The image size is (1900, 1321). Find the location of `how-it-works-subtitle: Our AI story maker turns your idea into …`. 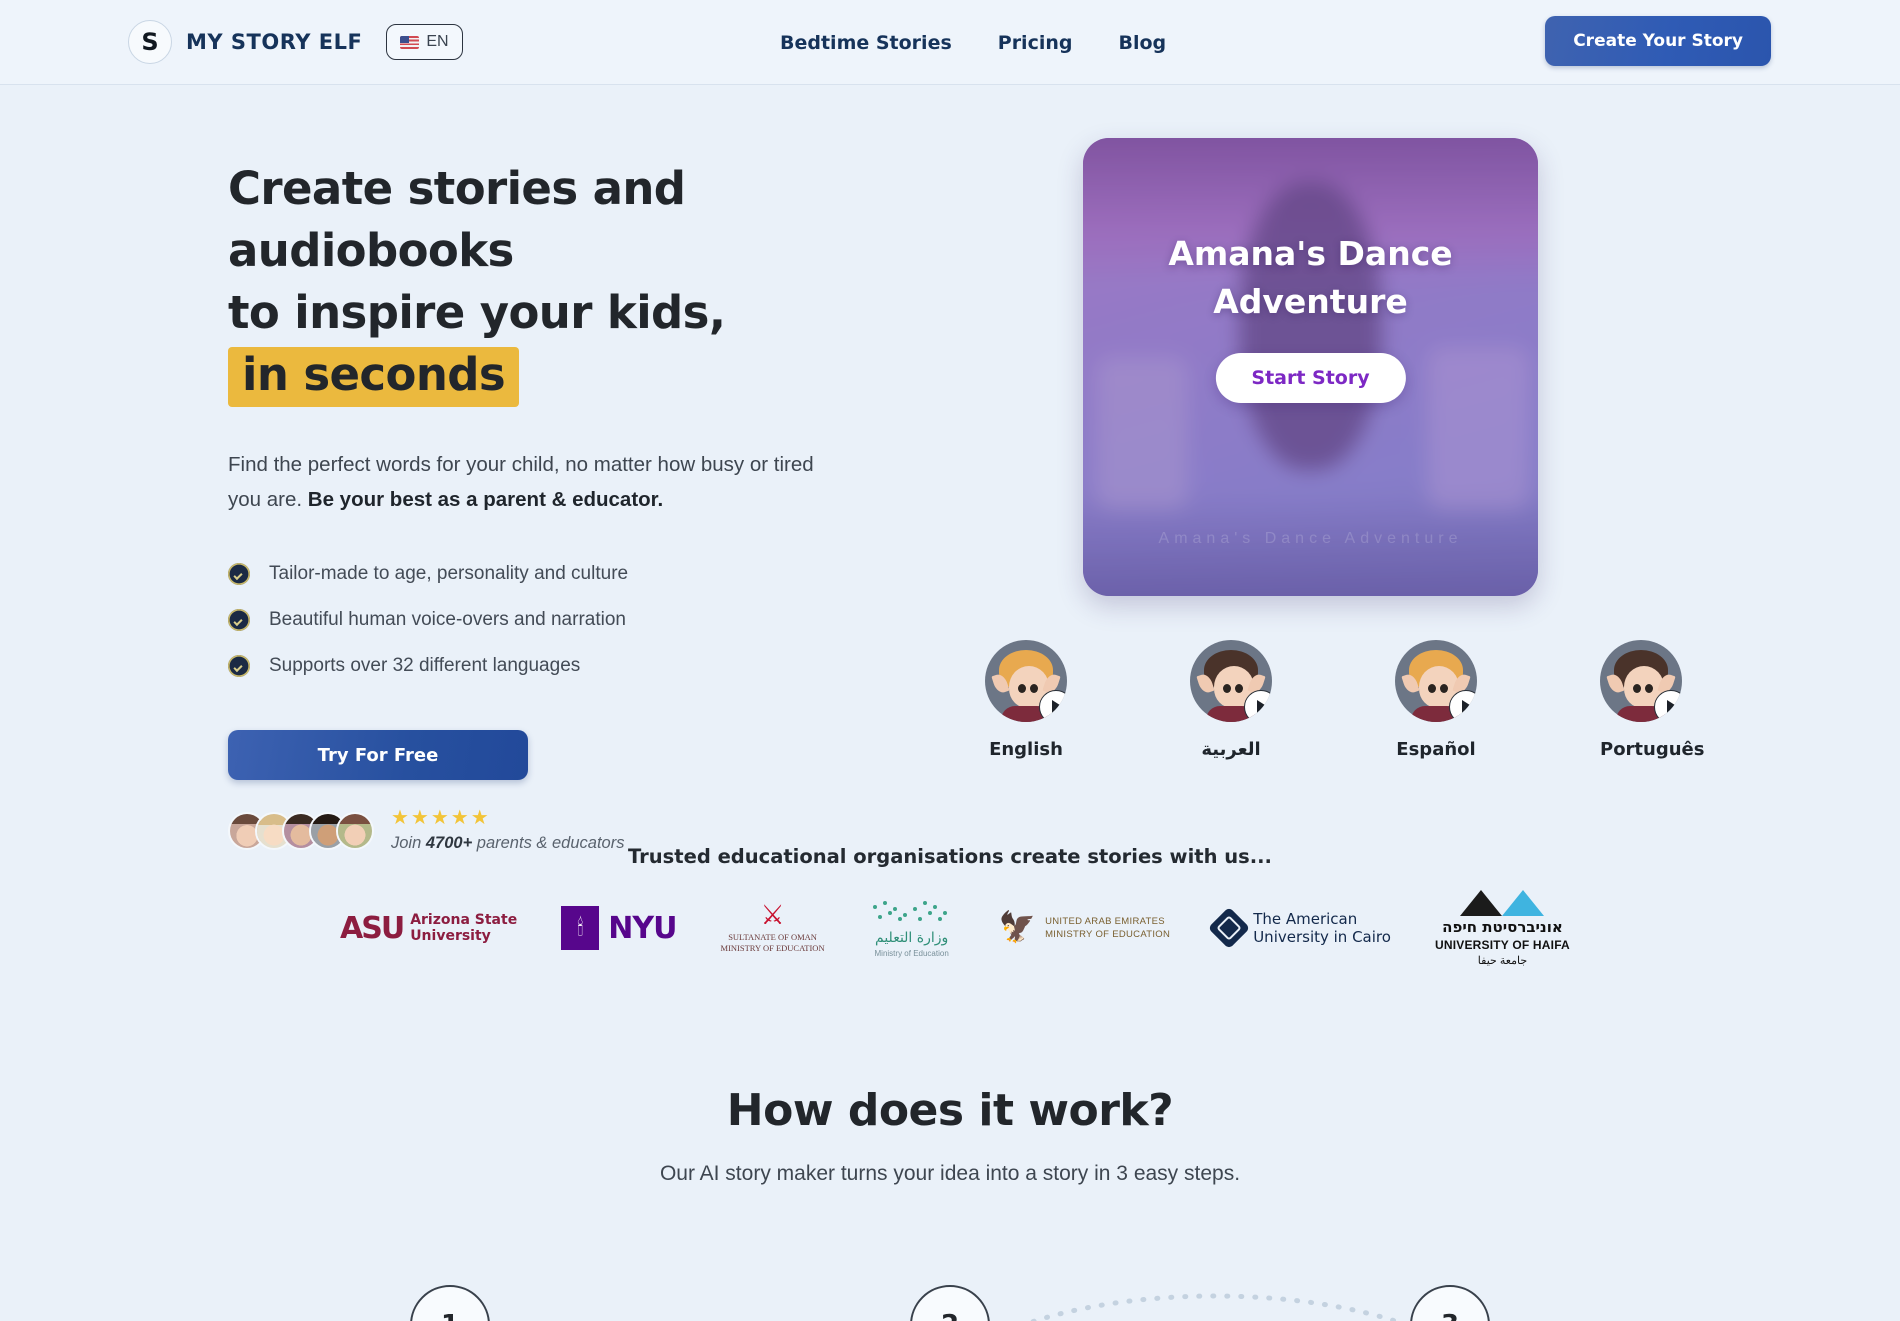

how-it-works-subtitle: Our AI story maker turns your idea into … is located at coordinates (950, 1173).